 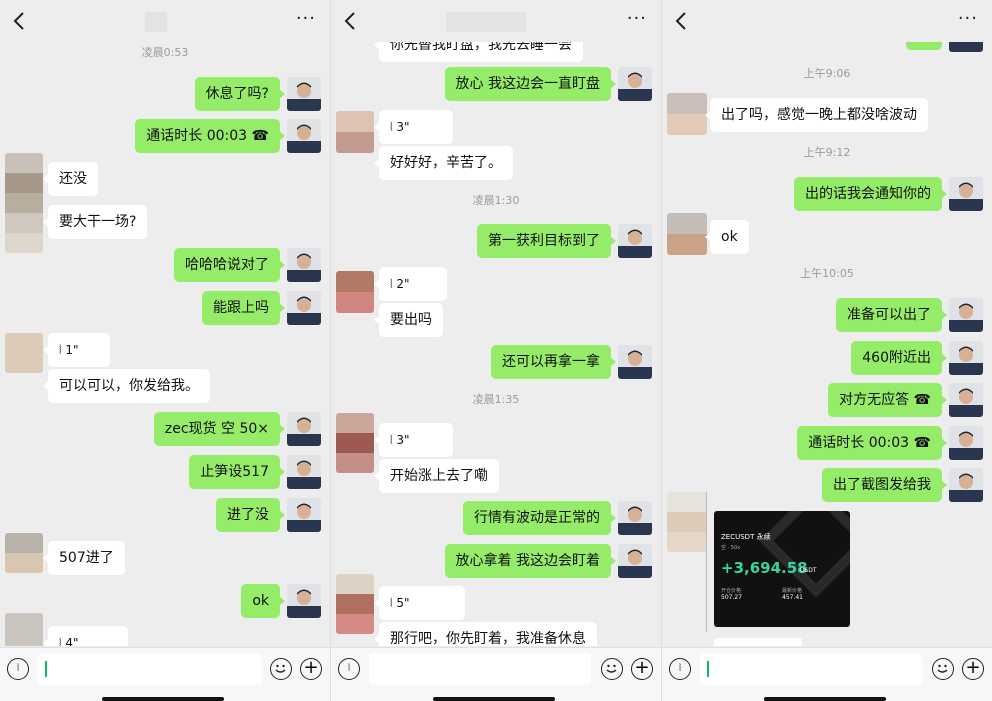 I want to click on input-bar: ⦚ +, so click(x=496, y=674).